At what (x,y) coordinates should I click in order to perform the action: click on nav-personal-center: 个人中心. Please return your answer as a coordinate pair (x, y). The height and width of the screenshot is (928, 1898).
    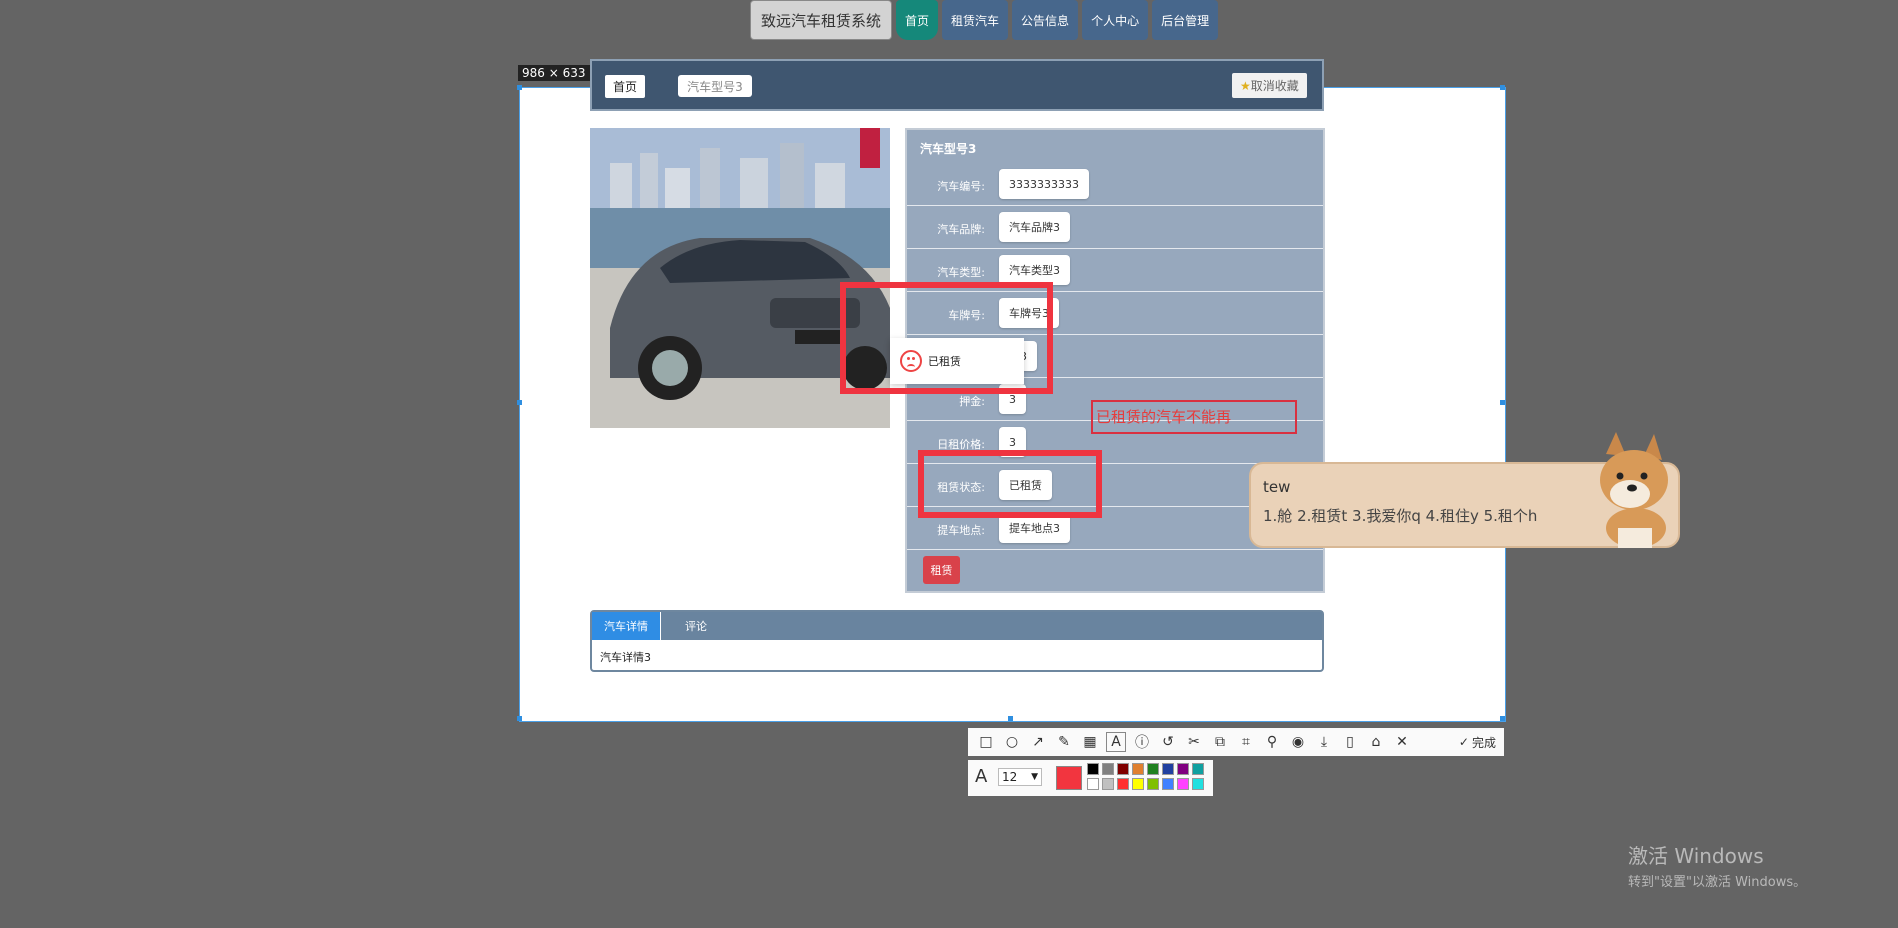
    Looking at the image, I should click on (1115, 20).